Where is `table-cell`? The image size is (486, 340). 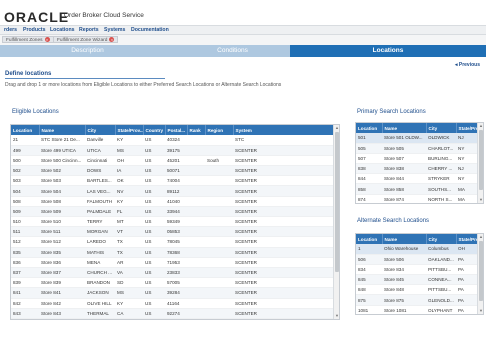 table-cell is located at coordinates (219, 303).